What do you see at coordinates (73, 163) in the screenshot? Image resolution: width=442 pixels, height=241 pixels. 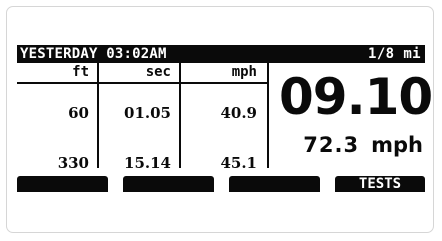 I see `table-cell-ft: 330` at bounding box center [73, 163].